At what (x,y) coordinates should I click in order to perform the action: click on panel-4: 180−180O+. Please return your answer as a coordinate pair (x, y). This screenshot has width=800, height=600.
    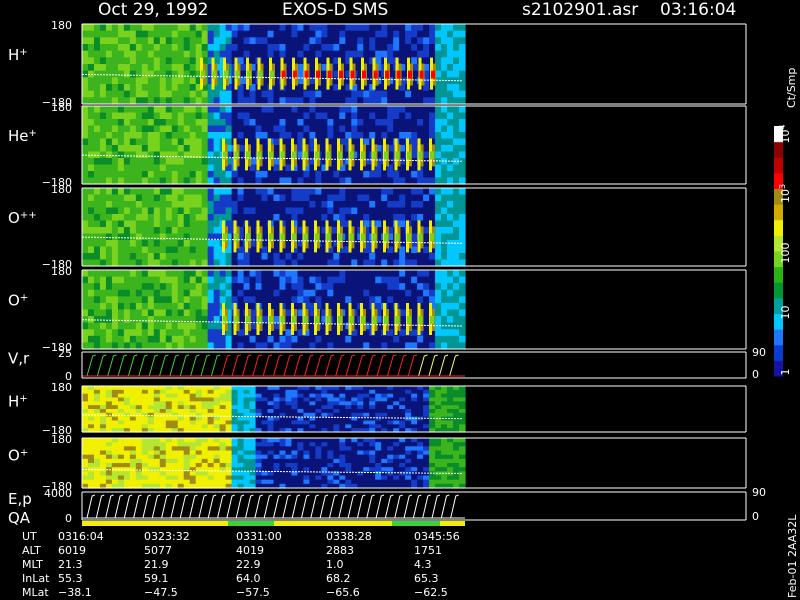
    Looking at the image, I should click on (377, 309).